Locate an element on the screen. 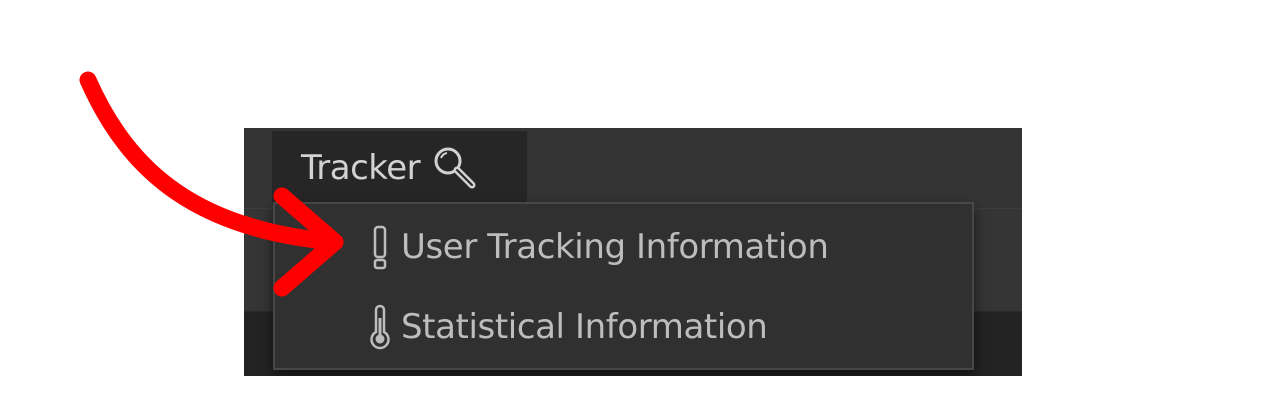 The image size is (1277, 403). thermometer-icon is located at coordinates (380, 327).